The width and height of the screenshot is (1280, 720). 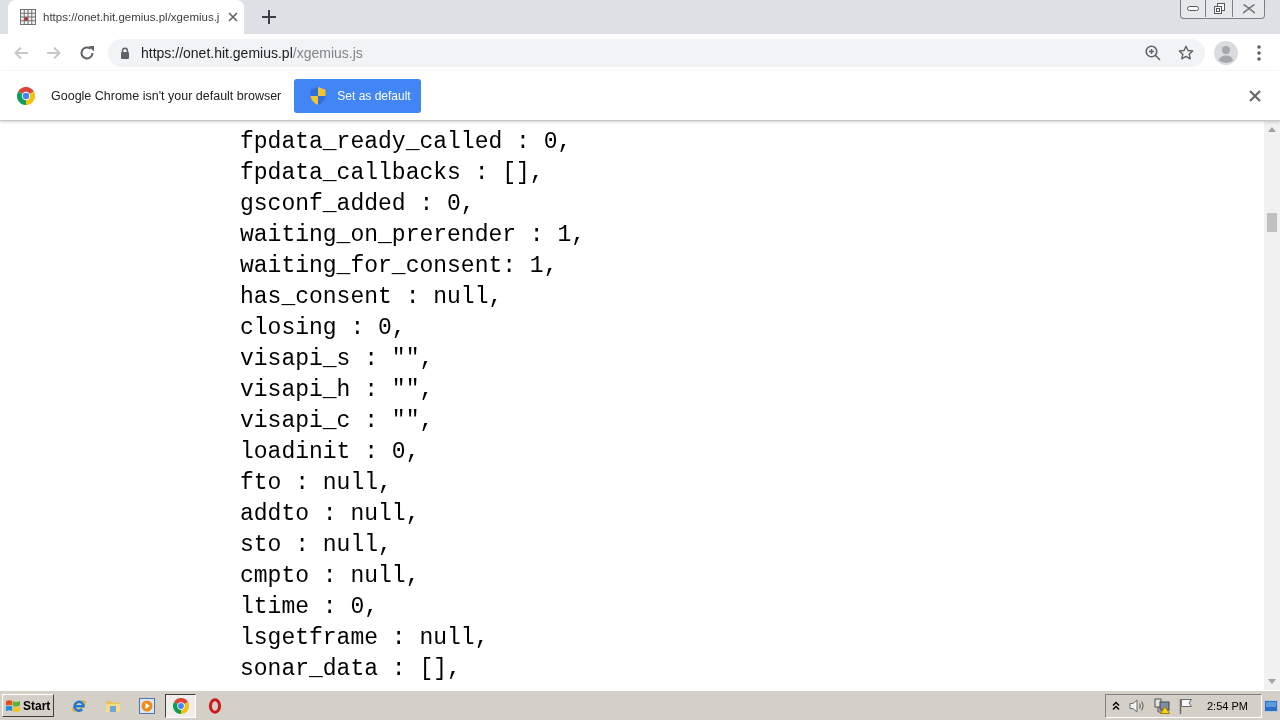 I want to click on code-line: addto : null,, so click(x=330, y=514).